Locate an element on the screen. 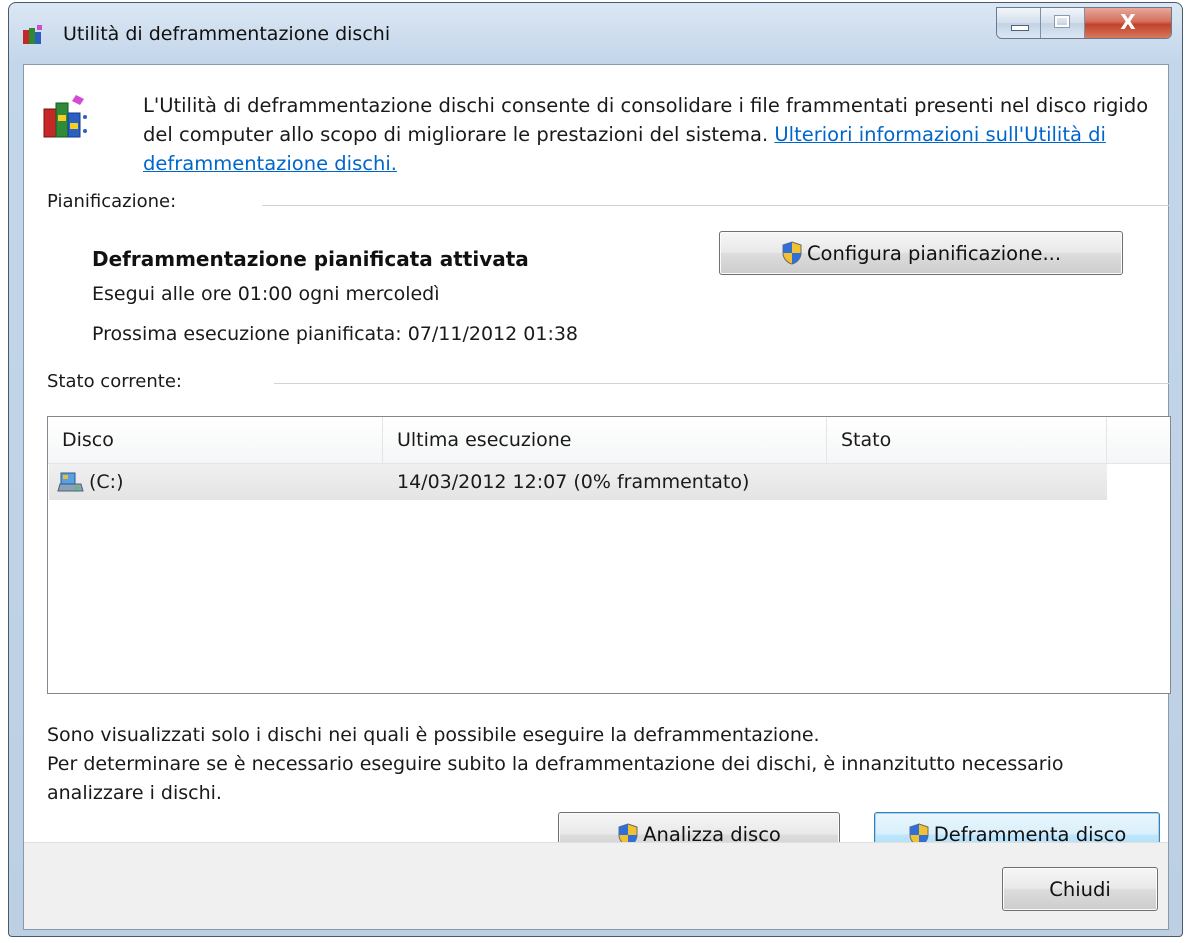 The height and width of the screenshot is (943, 1192). maximize-button is located at coordinates (1063, 23).